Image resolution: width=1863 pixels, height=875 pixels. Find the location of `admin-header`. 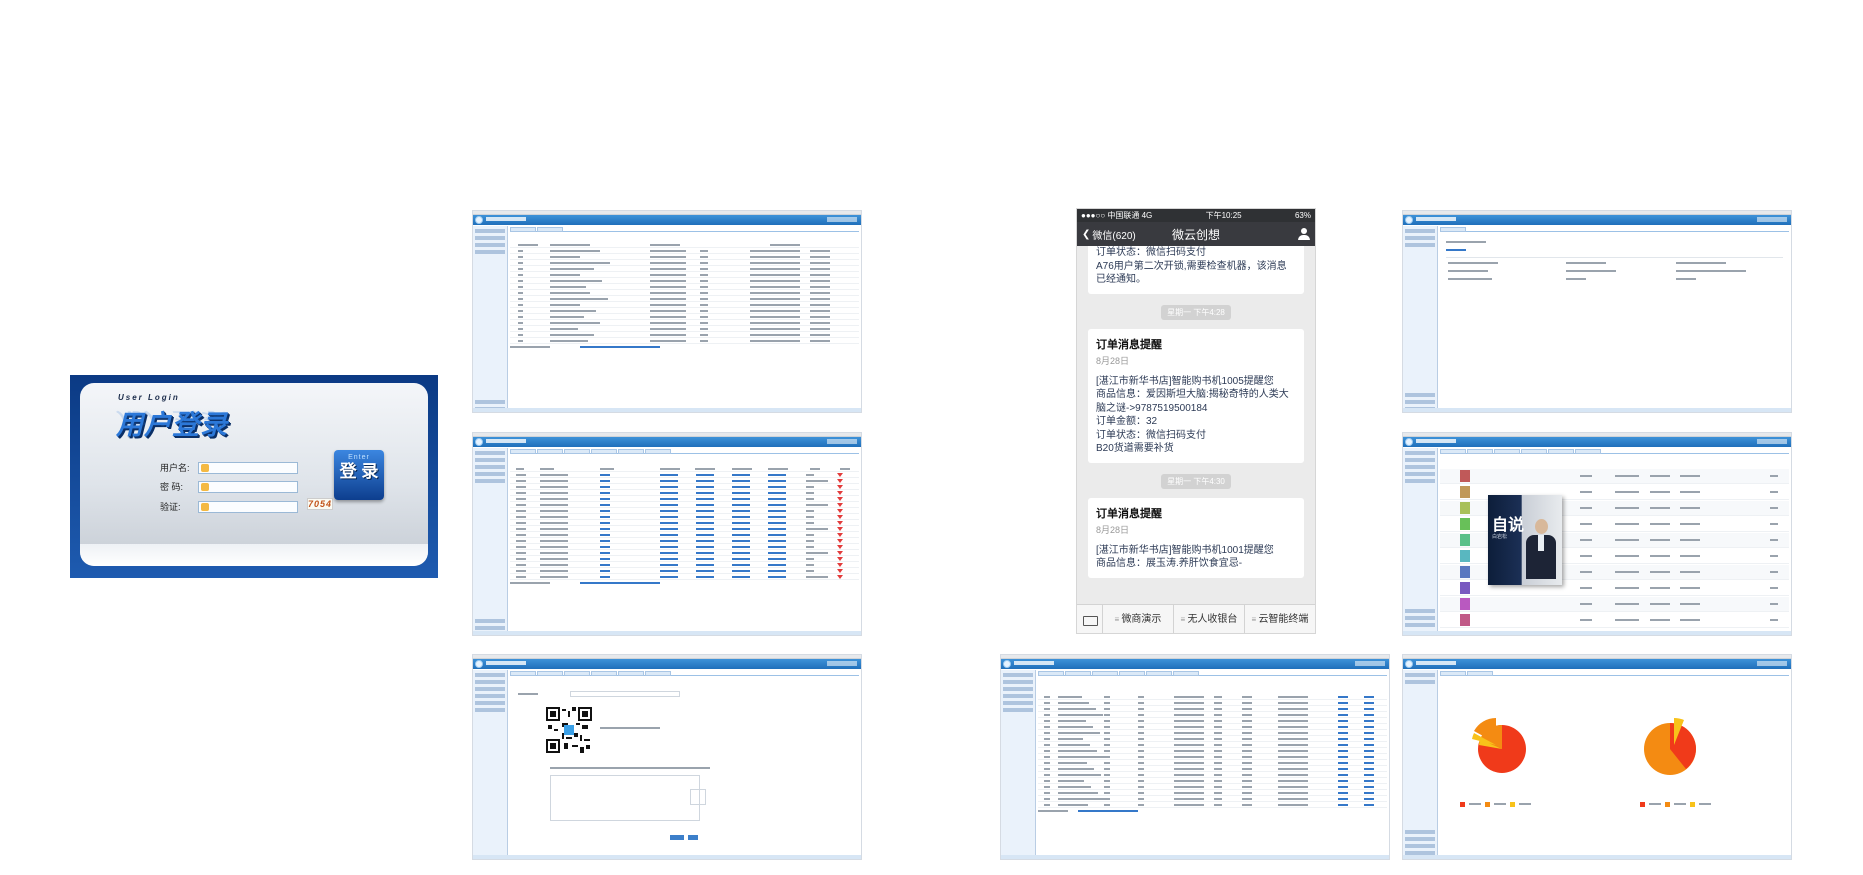

admin-header is located at coordinates (667, 220).